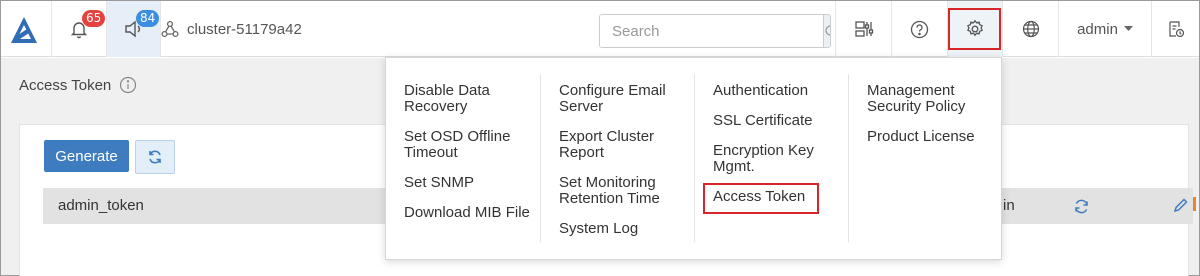  I want to click on menu-item-disable-data-recovery: Disable Data Recovery, so click(473, 99).